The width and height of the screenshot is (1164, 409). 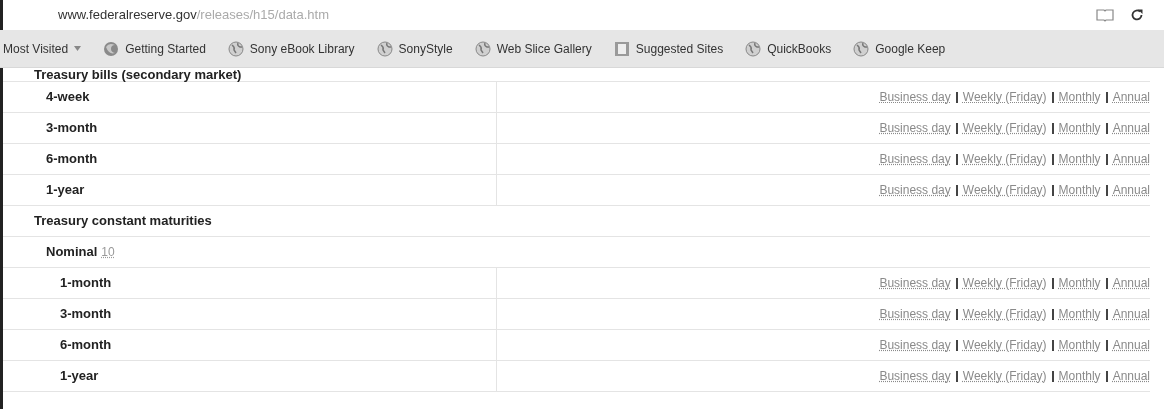 I want to click on bookmark: Sony eBook Library, so click(x=291, y=48).